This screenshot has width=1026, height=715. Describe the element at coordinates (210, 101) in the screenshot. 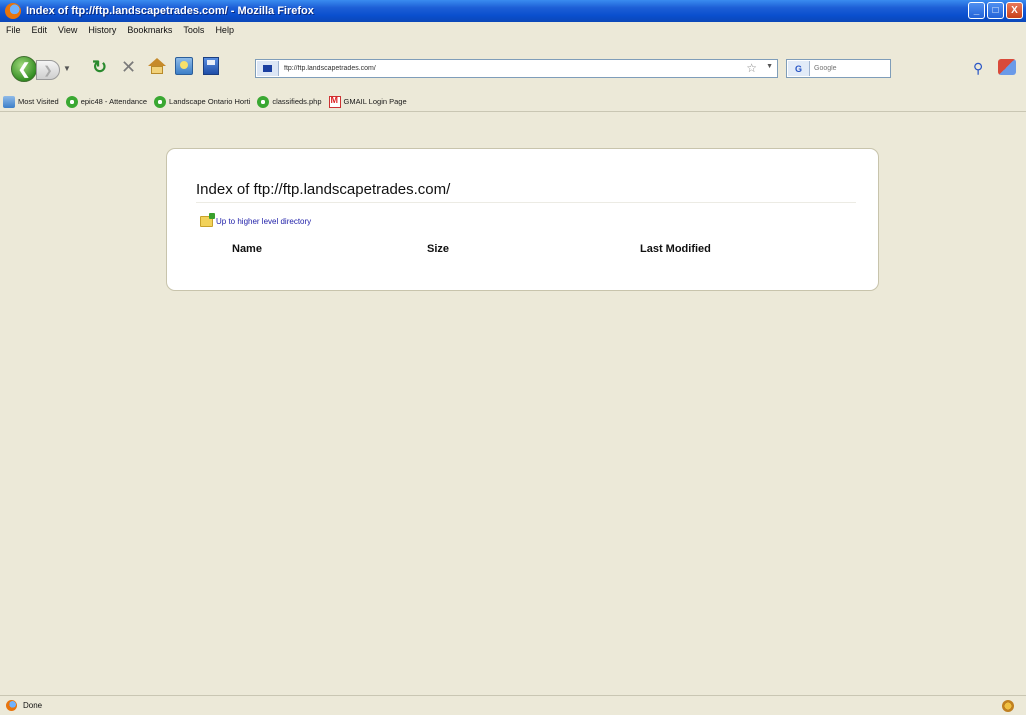

I see `bookmark-label: Landscape Ontario Horti` at that location.